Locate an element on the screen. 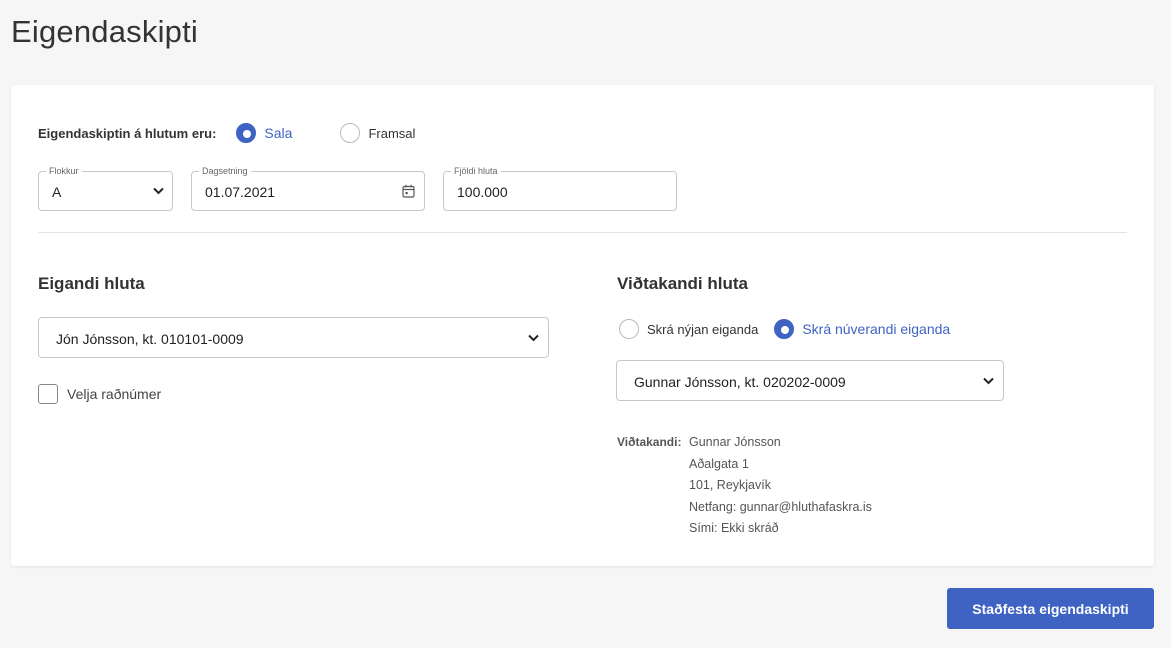 Image resolution: width=1171 pixels, height=648 pixels. divider is located at coordinates (582, 232).